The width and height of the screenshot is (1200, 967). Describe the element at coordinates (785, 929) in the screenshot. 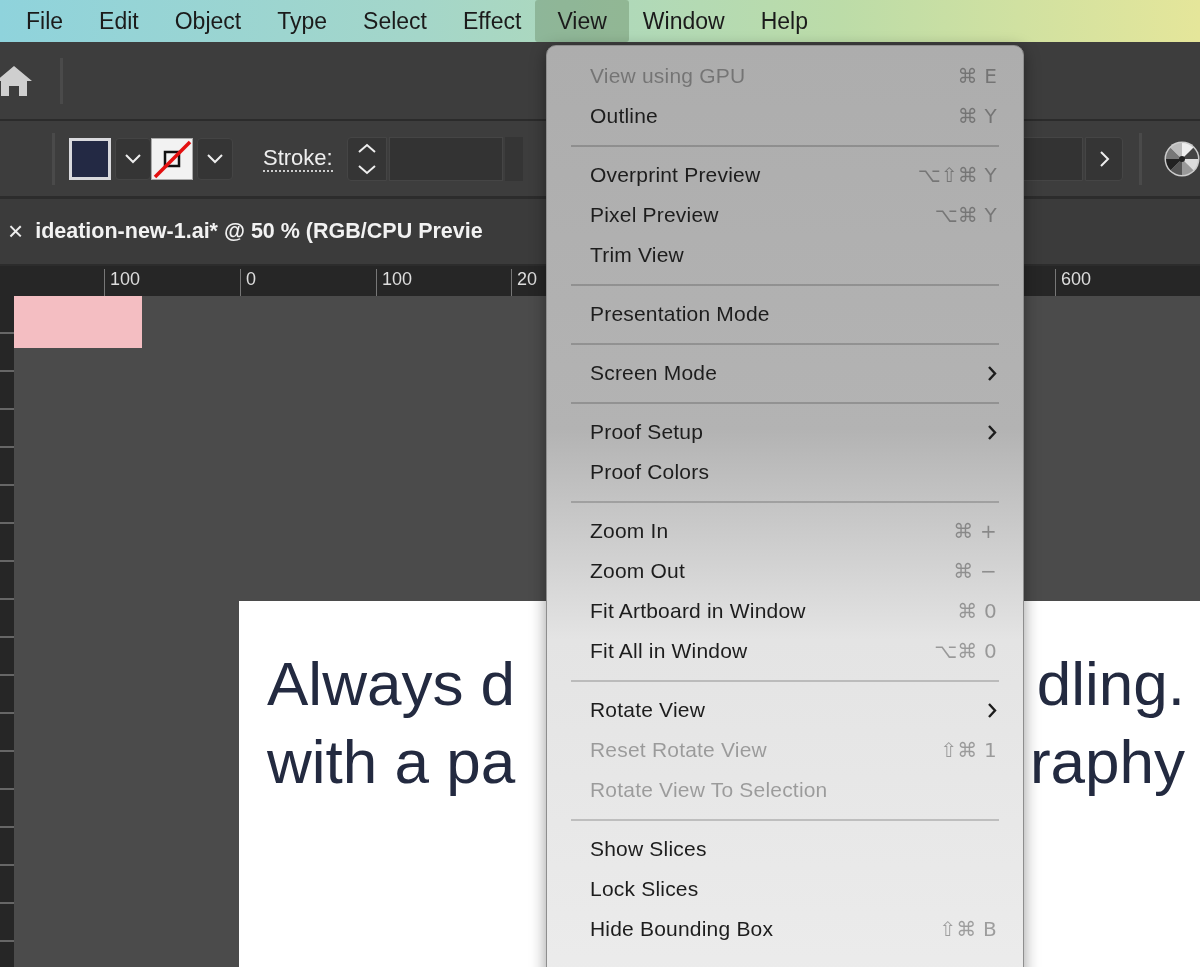

I see `menu-item: Hide Bounding Box ⇧⌘ B` at that location.